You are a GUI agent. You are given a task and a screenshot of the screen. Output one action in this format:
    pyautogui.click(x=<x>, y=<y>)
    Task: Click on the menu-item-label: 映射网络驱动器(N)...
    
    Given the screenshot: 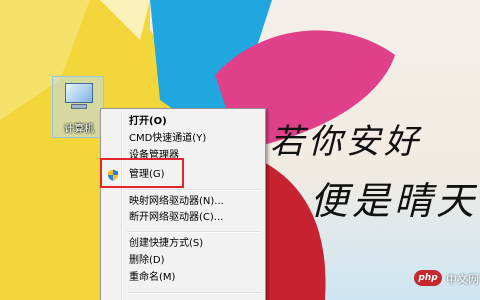 What is the action you would take?
    pyautogui.click(x=176, y=201)
    